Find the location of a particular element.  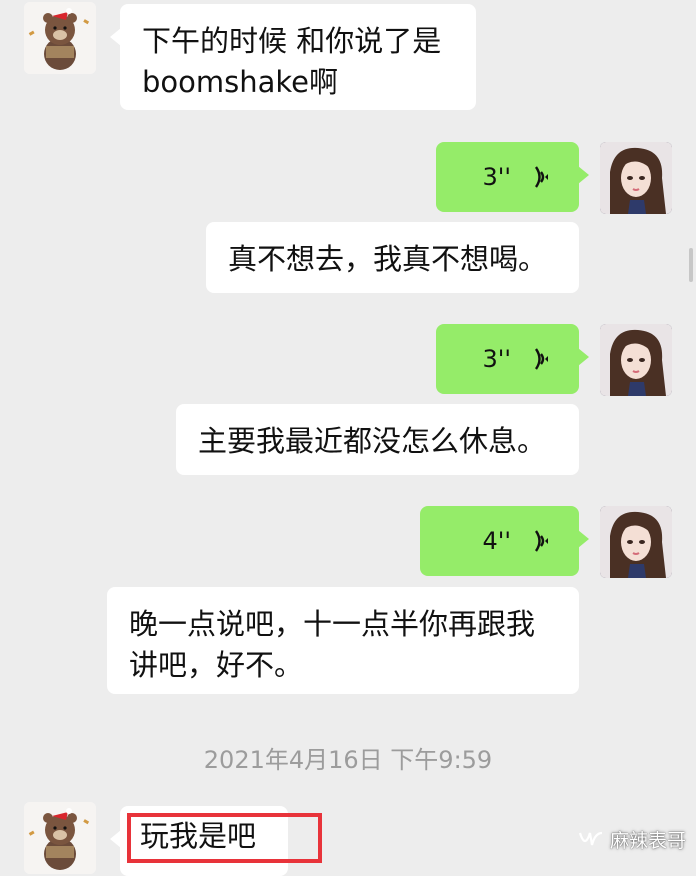

scrollbar is located at coordinates (691, 265).